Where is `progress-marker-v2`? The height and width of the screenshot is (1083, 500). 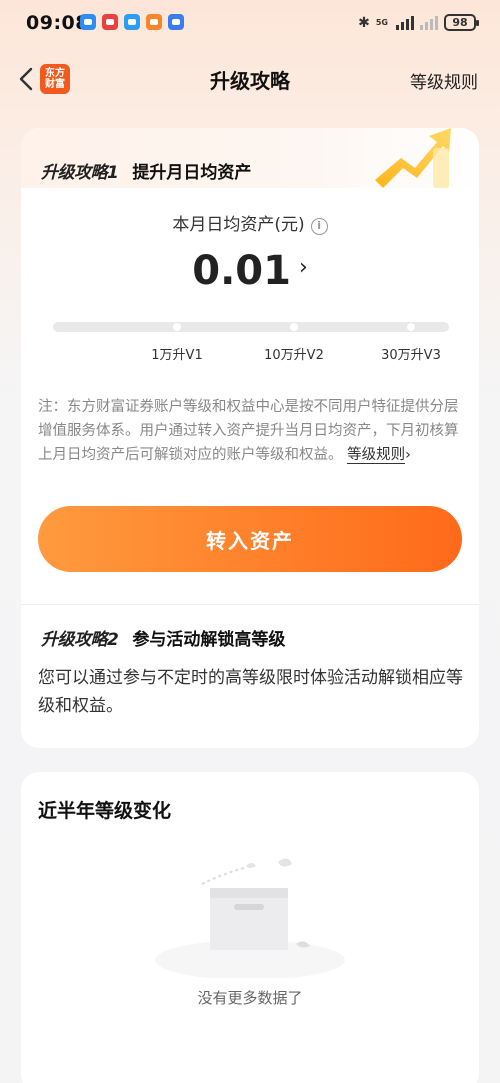 progress-marker-v2 is located at coordinates (294, 327).